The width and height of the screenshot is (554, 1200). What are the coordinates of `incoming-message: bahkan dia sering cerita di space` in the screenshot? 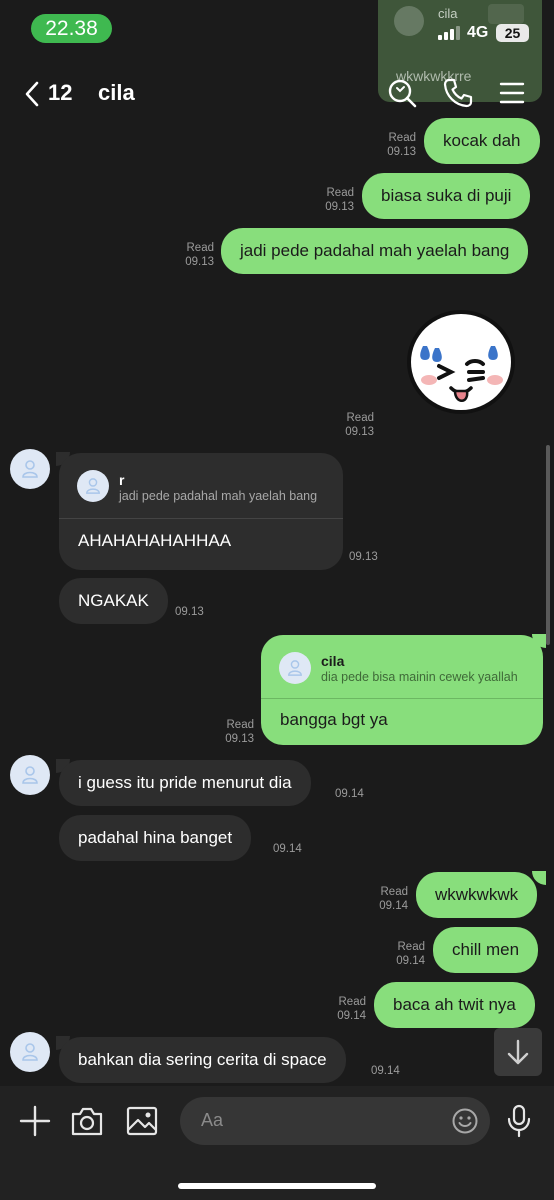 It's located at (202, 1060).